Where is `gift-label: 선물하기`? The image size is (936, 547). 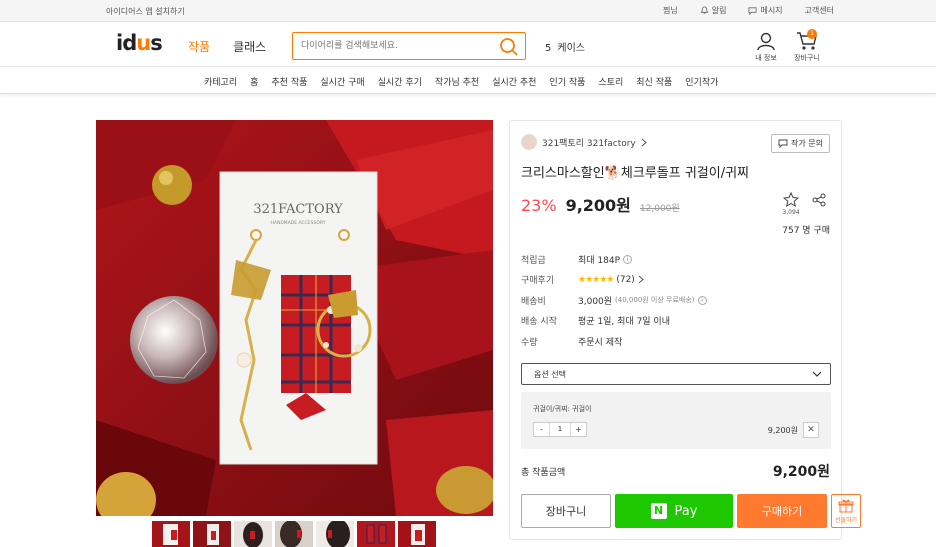
gift-label: 선물하기 is located at coordinates (846, 520).